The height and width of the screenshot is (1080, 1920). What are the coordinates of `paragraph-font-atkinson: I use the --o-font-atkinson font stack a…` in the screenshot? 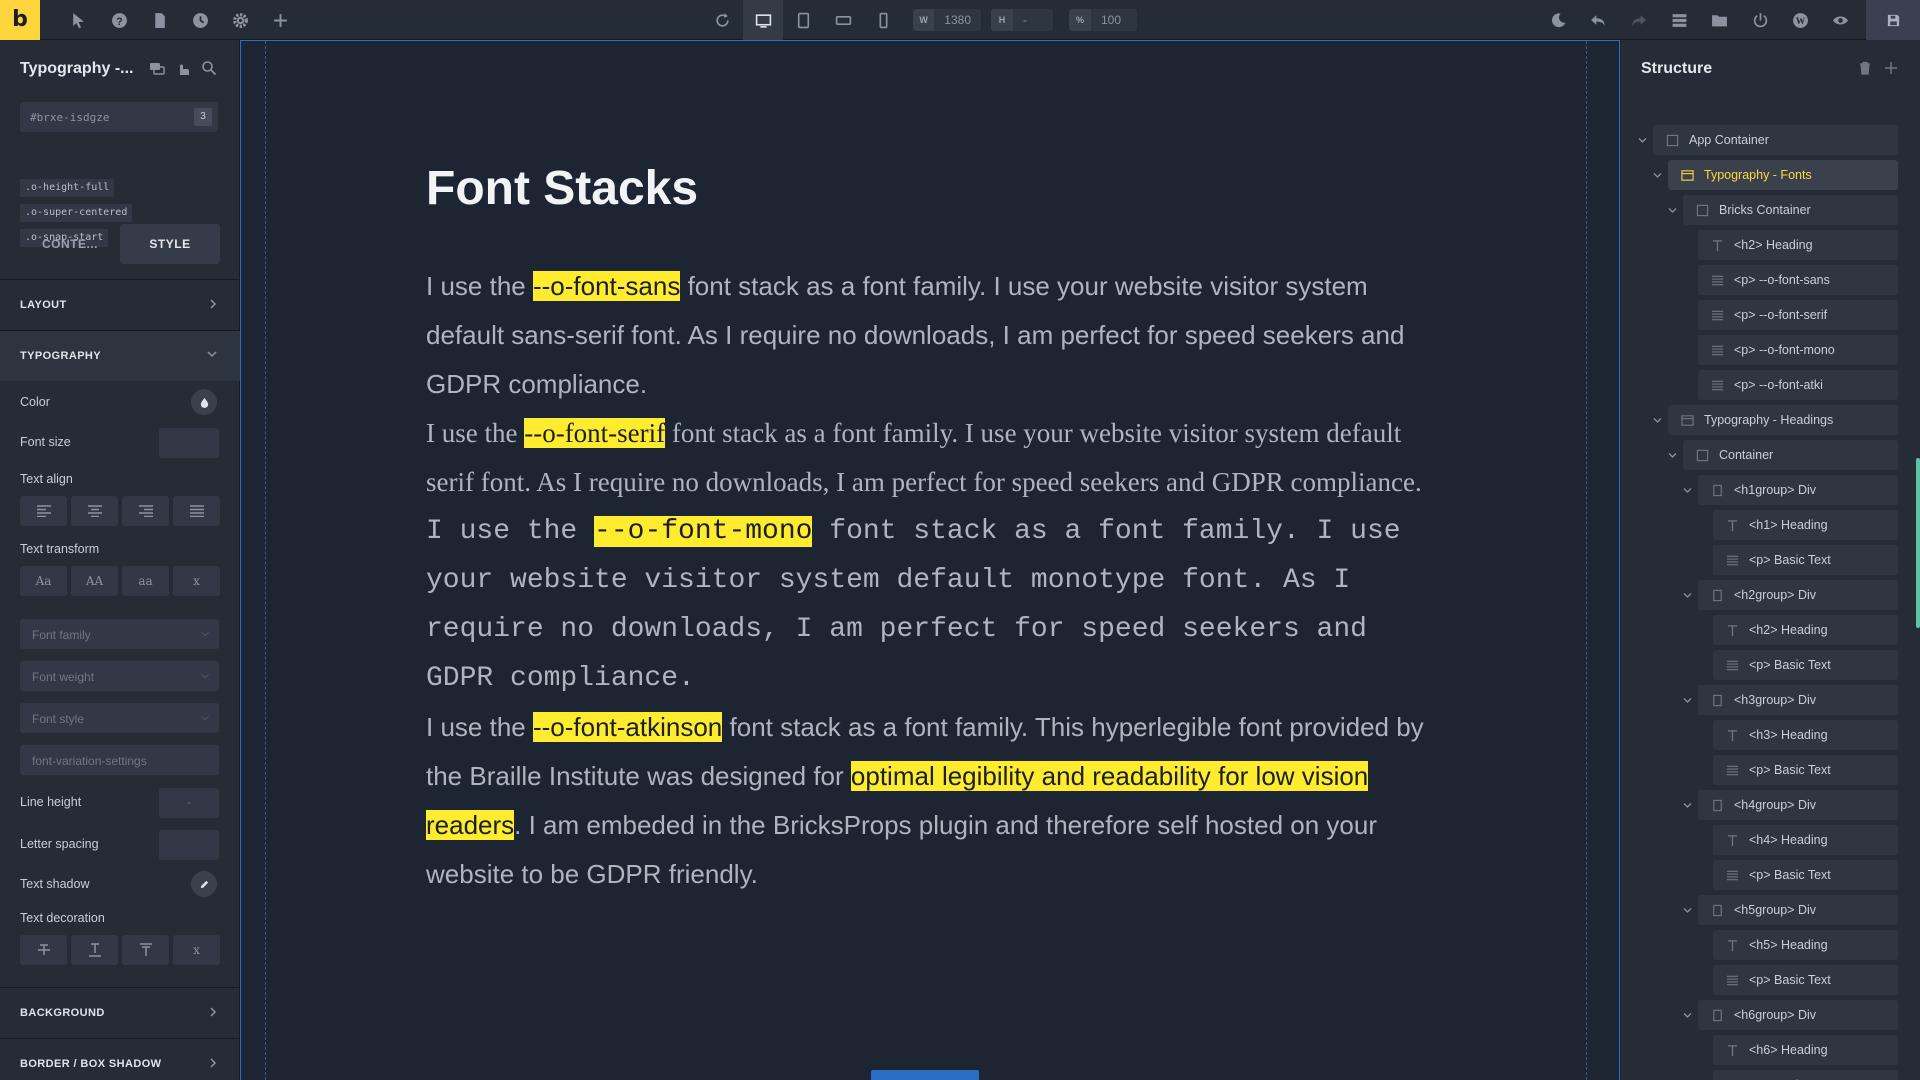 It's located at (926, 801).